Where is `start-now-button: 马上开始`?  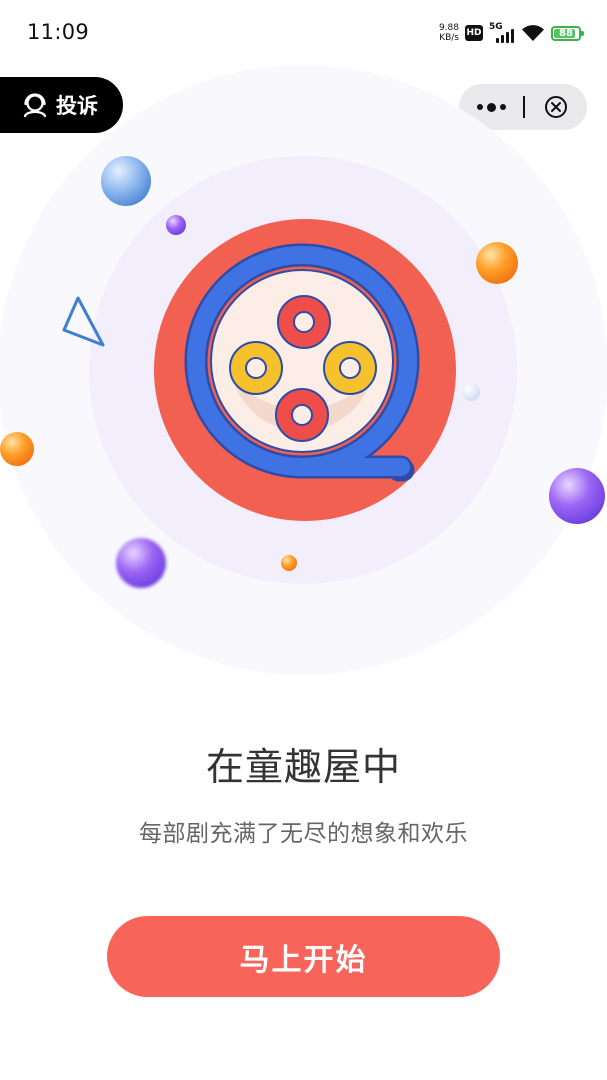
start-now-button: 马上开始 is located at coordinates (303, 956).